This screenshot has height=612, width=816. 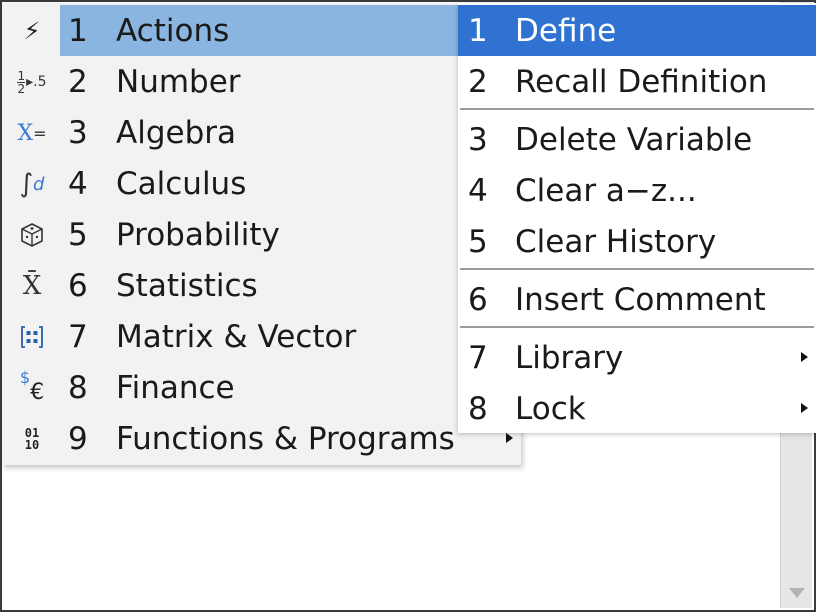 I want to click on submenu-item-number: 1, so click(x=478, y=31).